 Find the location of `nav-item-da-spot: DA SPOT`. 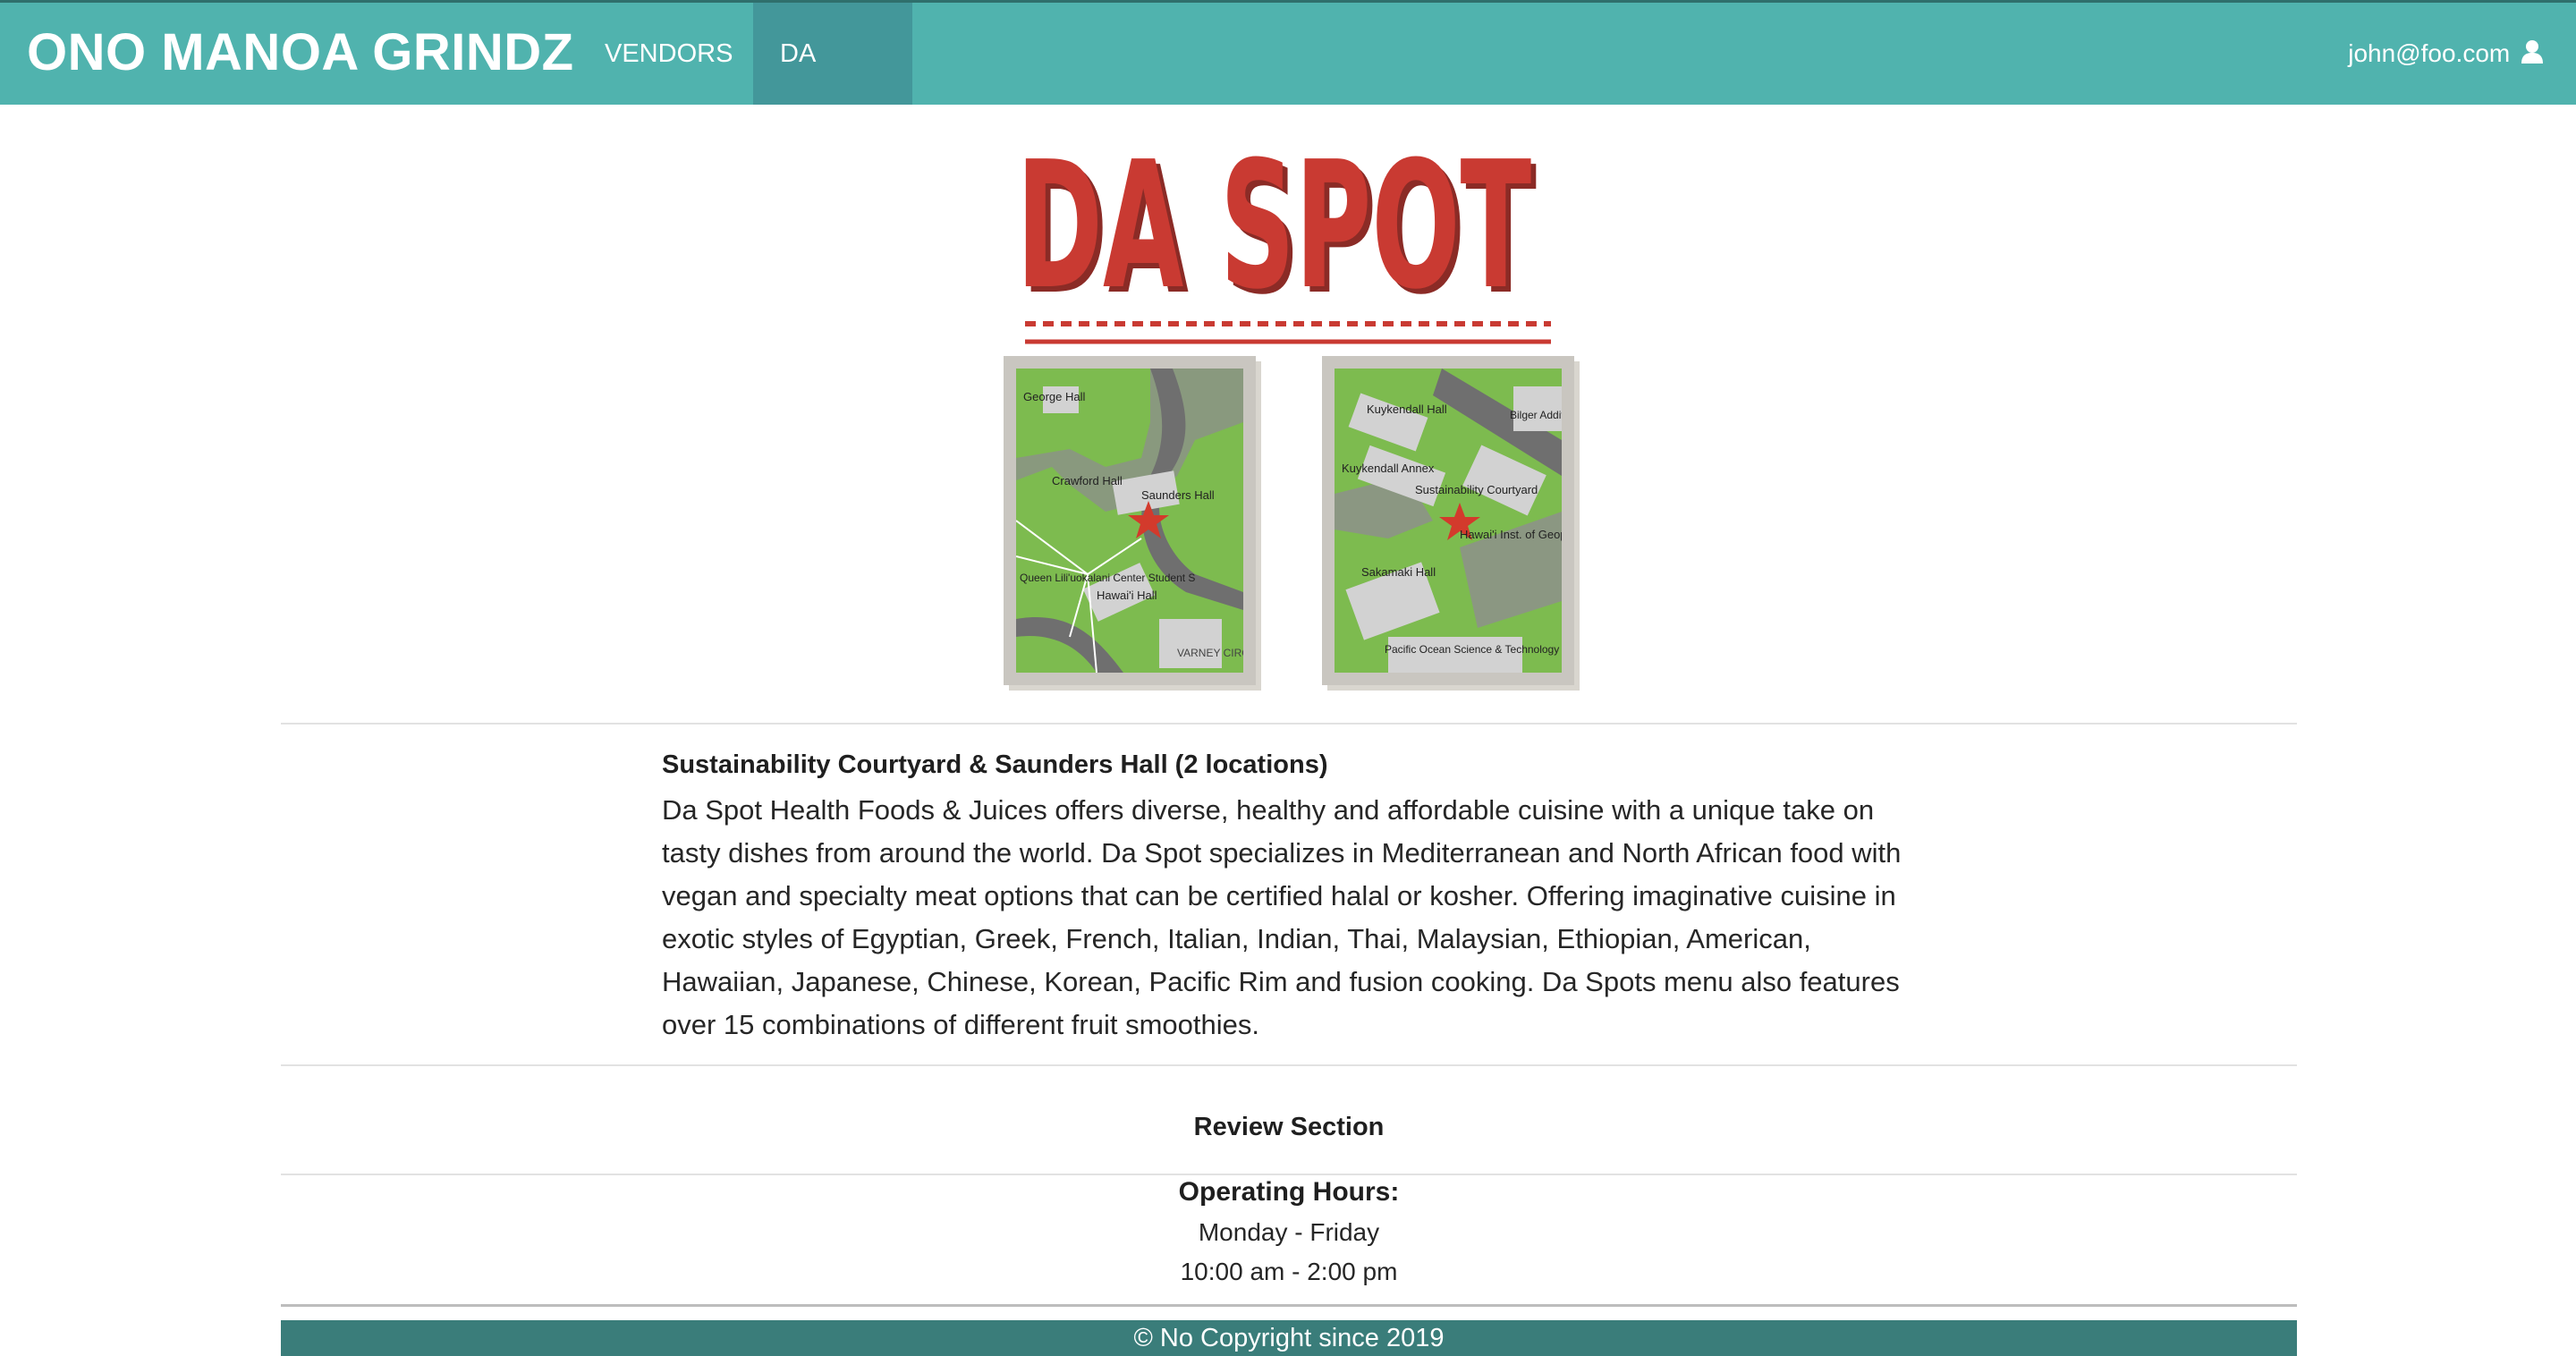

nav-item-da-spot: DA SPOT is located at coordinates (832, 87).